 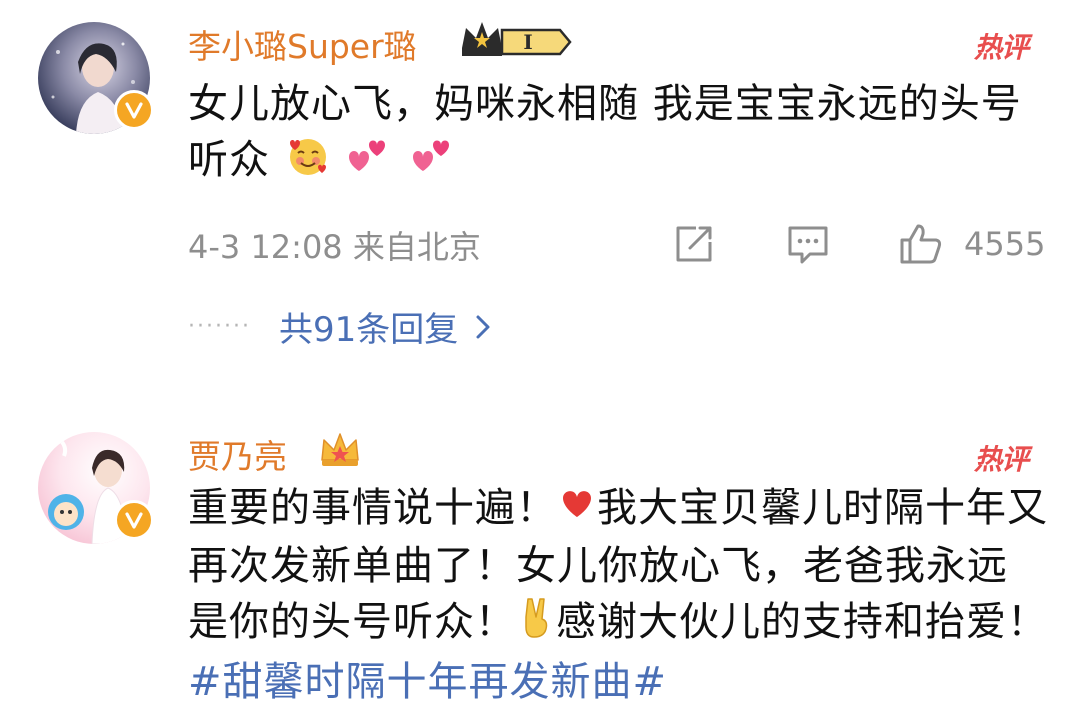 I want to click on replies-count-label: 共91条回复, so click(x=368, y=330).